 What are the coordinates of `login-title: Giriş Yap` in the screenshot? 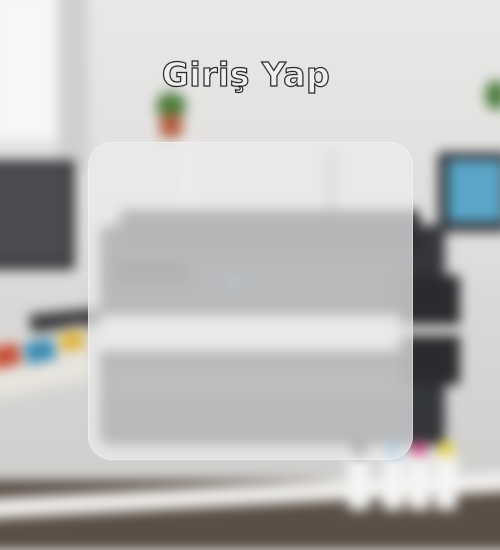 It's located at (246, 74).